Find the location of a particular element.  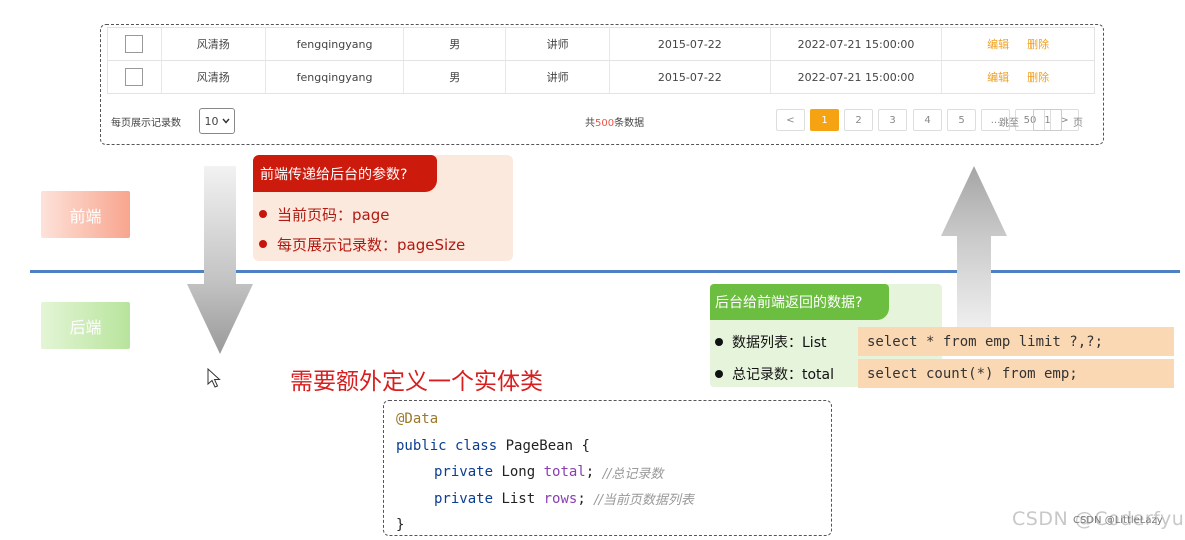

frontend-label: 前端 is located at coordinates (85, 214).